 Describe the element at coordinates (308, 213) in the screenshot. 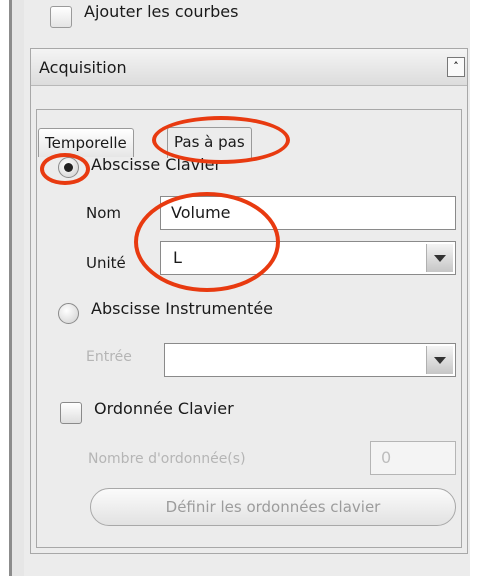

I see `nom-input: Volume` at that location.